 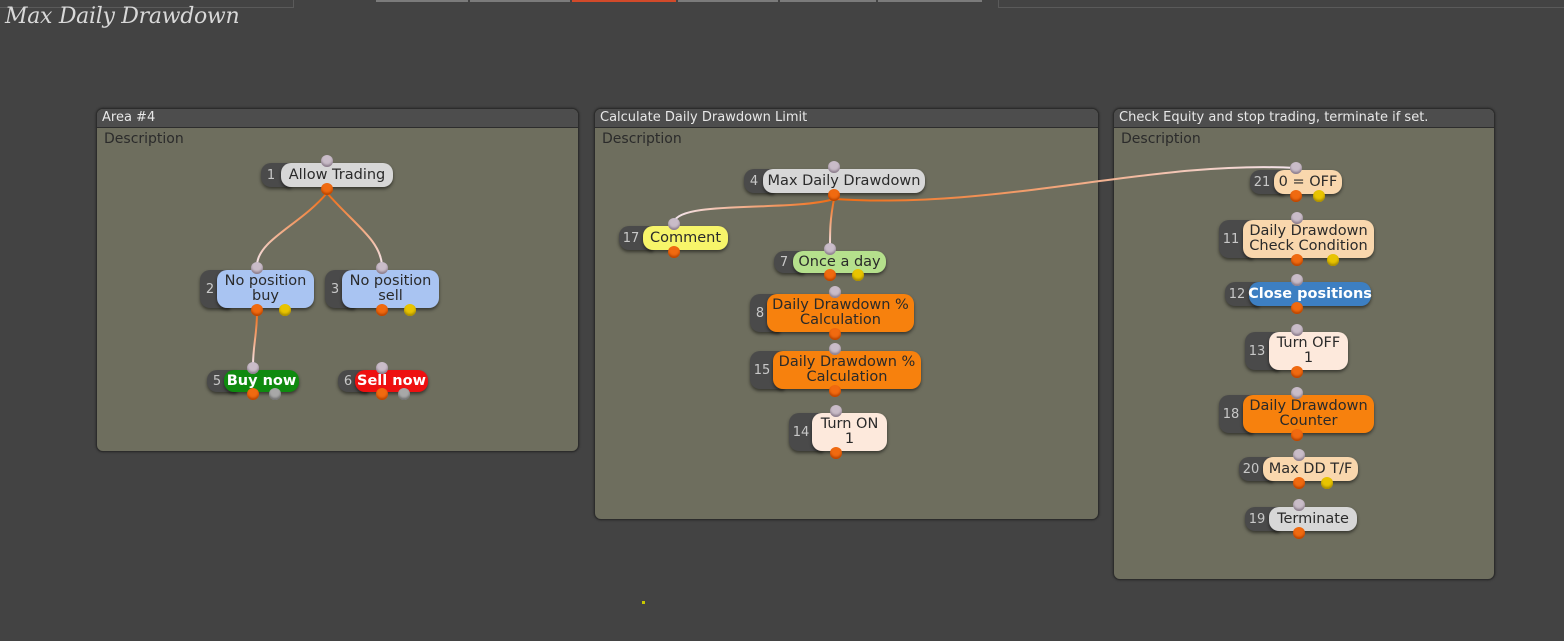 What do you see at coordinates (762, 370) in the screenshot?
I see `block-number: 15` at bounding box center [762, 370].